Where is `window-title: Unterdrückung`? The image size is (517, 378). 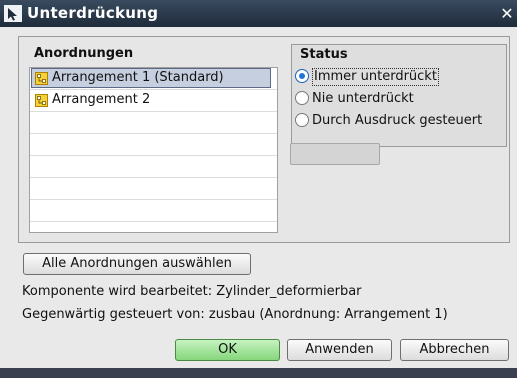
window-title: Unterdrückung is located at coordinates (93, 13).